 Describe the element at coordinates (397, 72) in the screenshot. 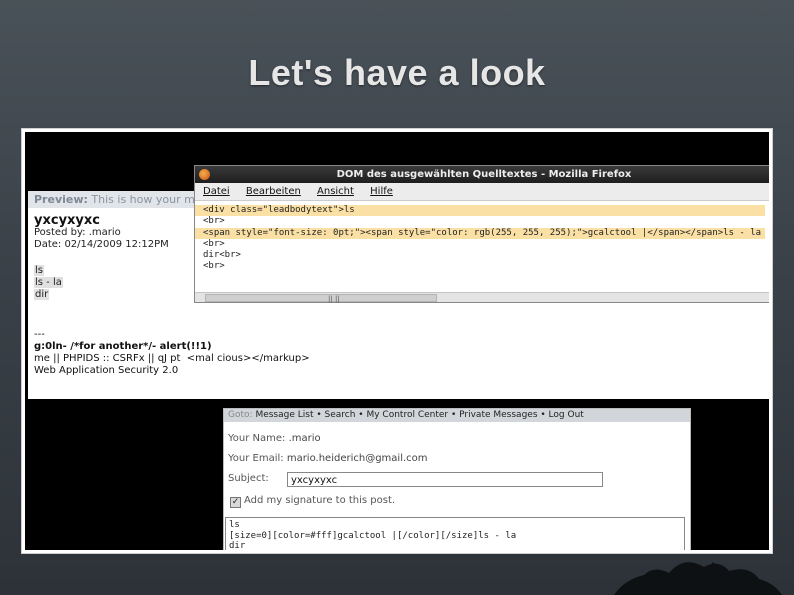

I see `slide-title: Let's have a look` at that location.